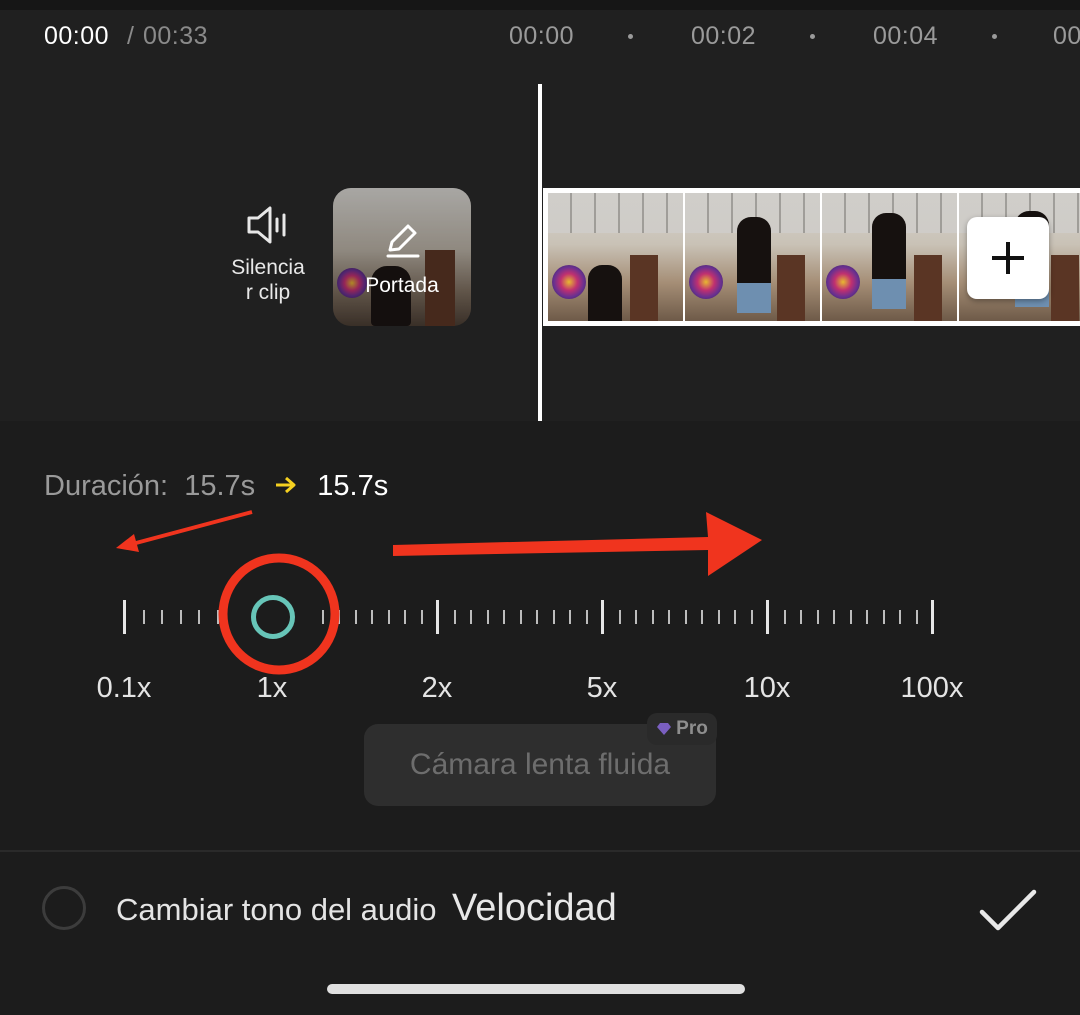 The width and height of the screenshot is (1080, 1015). What do you see at coordinates (692, 728) in the screenshot?
I see `pro-label: Pro` at bounding box center [692, 728].